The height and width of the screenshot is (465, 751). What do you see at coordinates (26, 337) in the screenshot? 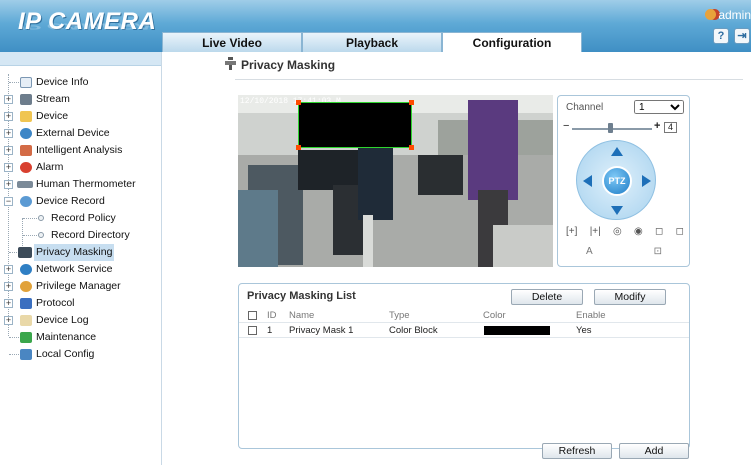
I see `maintenance-icon` at bounding box center [26, 337].